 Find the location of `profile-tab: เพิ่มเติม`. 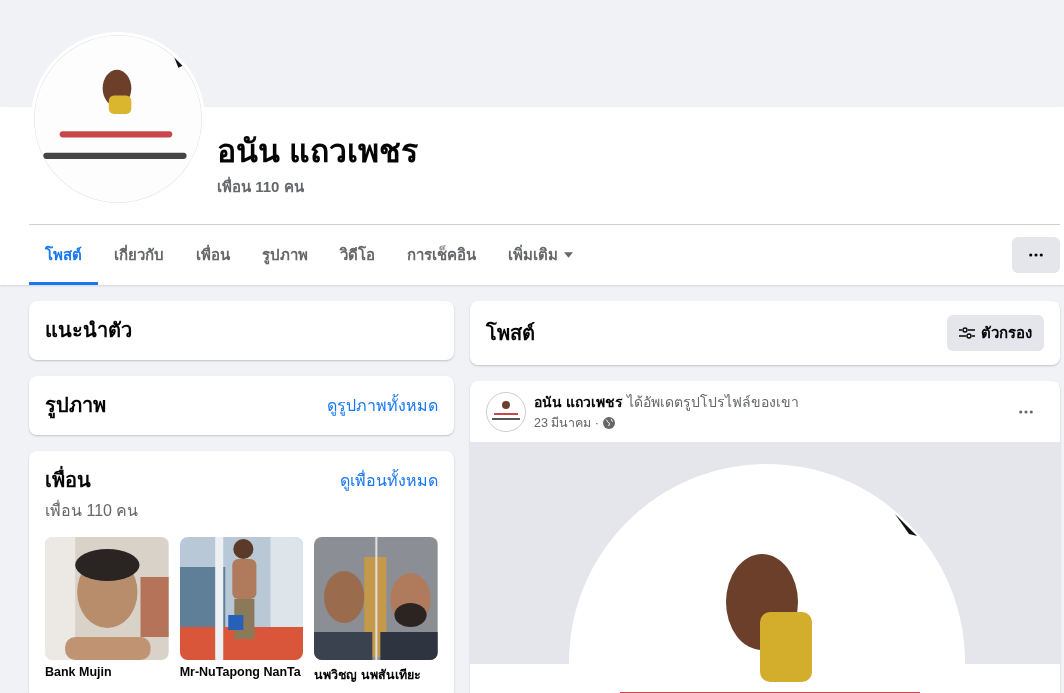

profile-tab: เพิ่มเติม is located at coordinates (540, 255).